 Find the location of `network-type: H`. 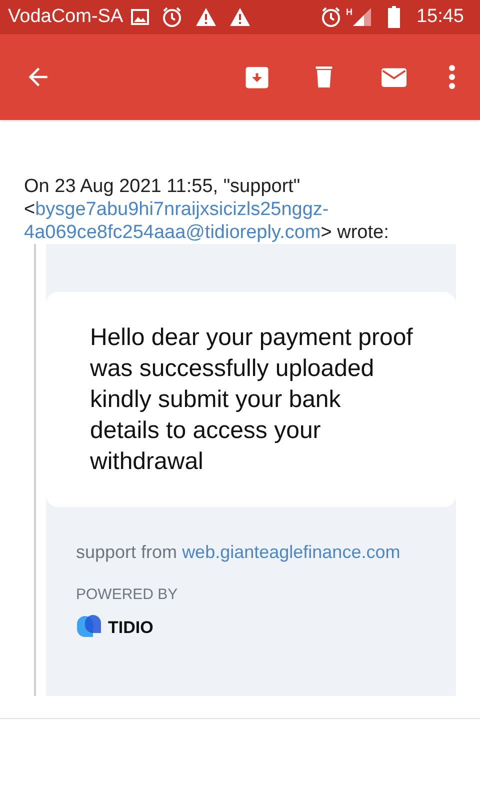

network-type: H is located at coordinates (349, 12).